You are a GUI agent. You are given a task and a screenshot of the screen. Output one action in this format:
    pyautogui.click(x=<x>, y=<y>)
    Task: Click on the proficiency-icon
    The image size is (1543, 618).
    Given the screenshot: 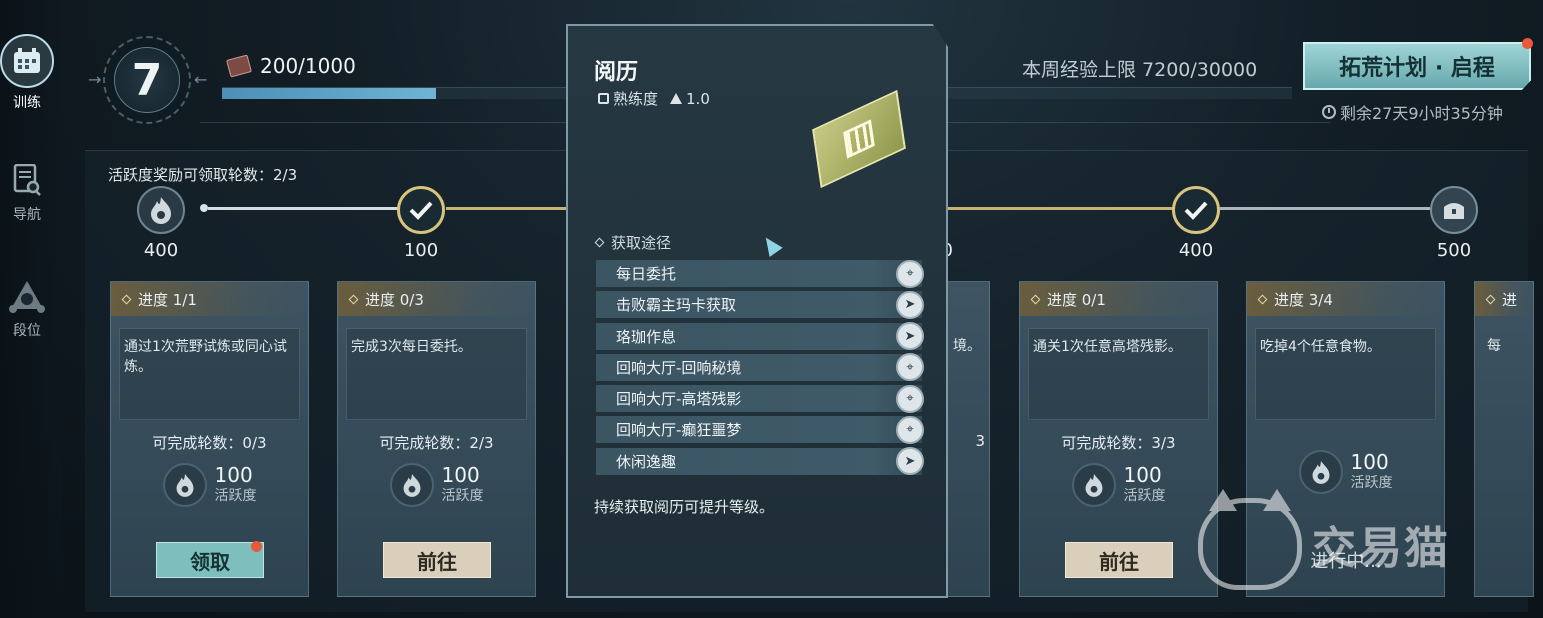 What is the action you would take?
    pyautogui.click(x=603, y=98)
    